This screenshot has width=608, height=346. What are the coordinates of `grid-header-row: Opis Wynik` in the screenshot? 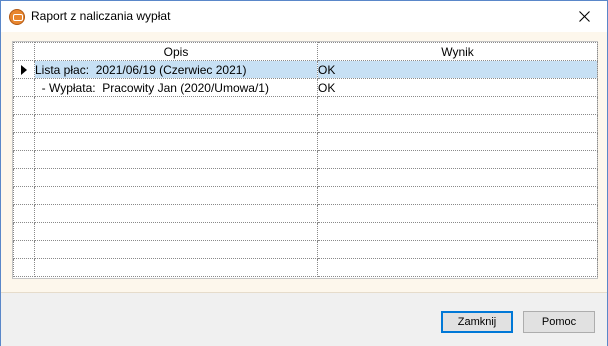 It's located at (305, 51).